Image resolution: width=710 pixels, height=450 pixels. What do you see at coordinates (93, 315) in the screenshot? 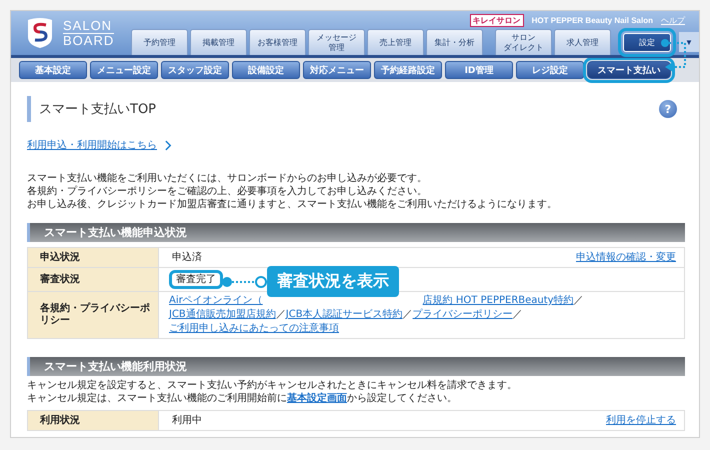
I see `row-label: 各規約・プライバシーポリシー` at bounding box center [93, 315].